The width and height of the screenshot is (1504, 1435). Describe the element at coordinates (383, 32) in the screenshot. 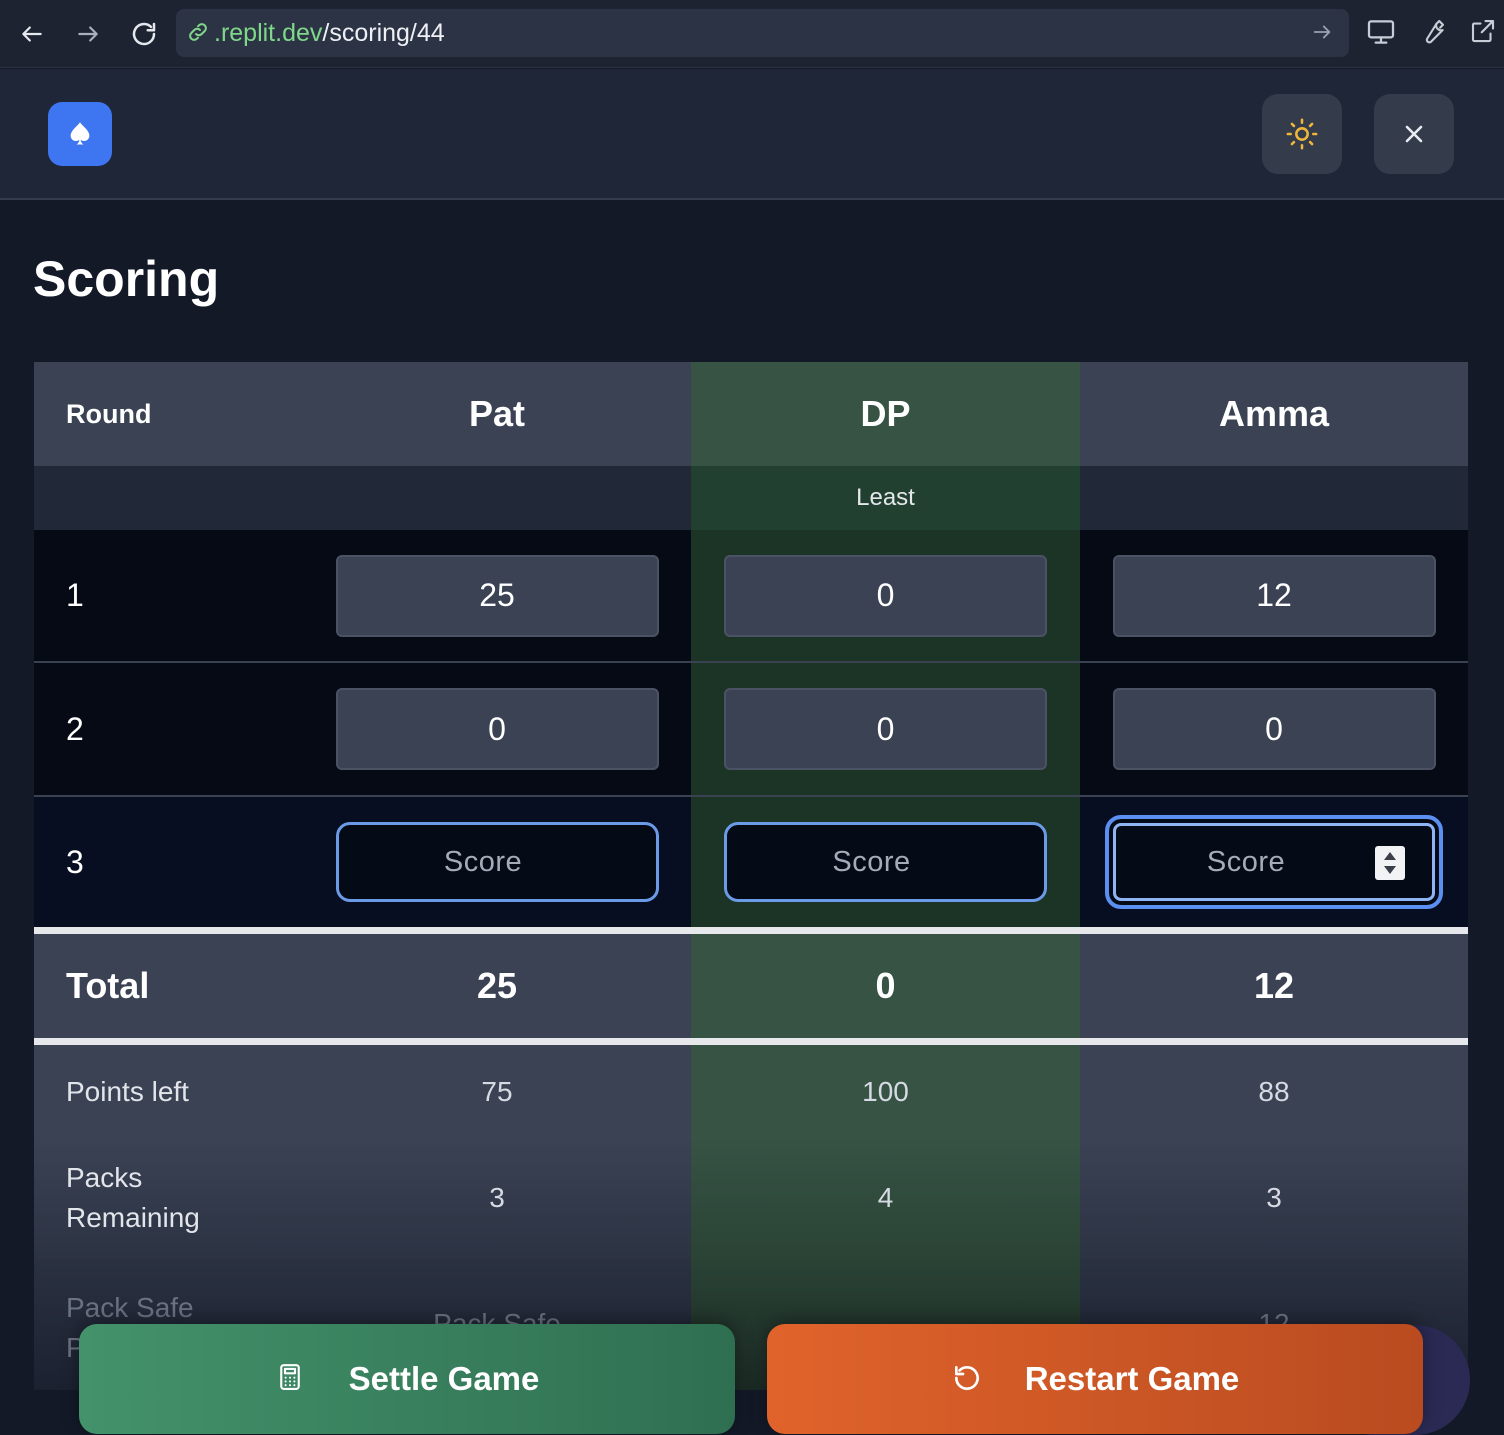

I see `url-path: /scoring/44` at that location.